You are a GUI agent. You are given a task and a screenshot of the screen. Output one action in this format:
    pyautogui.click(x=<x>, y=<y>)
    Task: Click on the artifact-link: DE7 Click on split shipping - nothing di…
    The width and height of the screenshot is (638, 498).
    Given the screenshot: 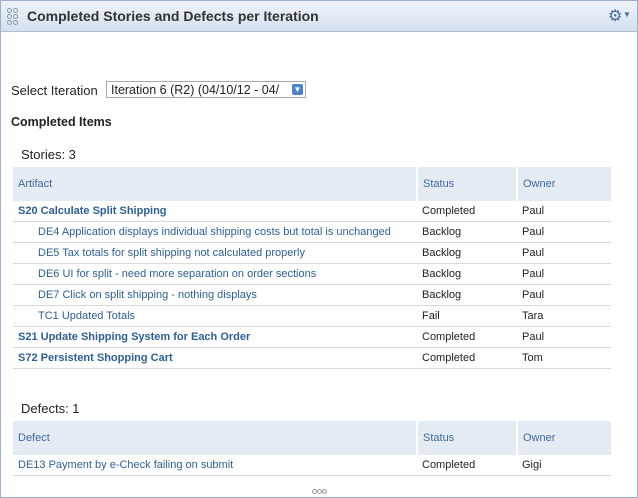 What is the action you would take?
    pyautogui.click(x=215, y=295)
    